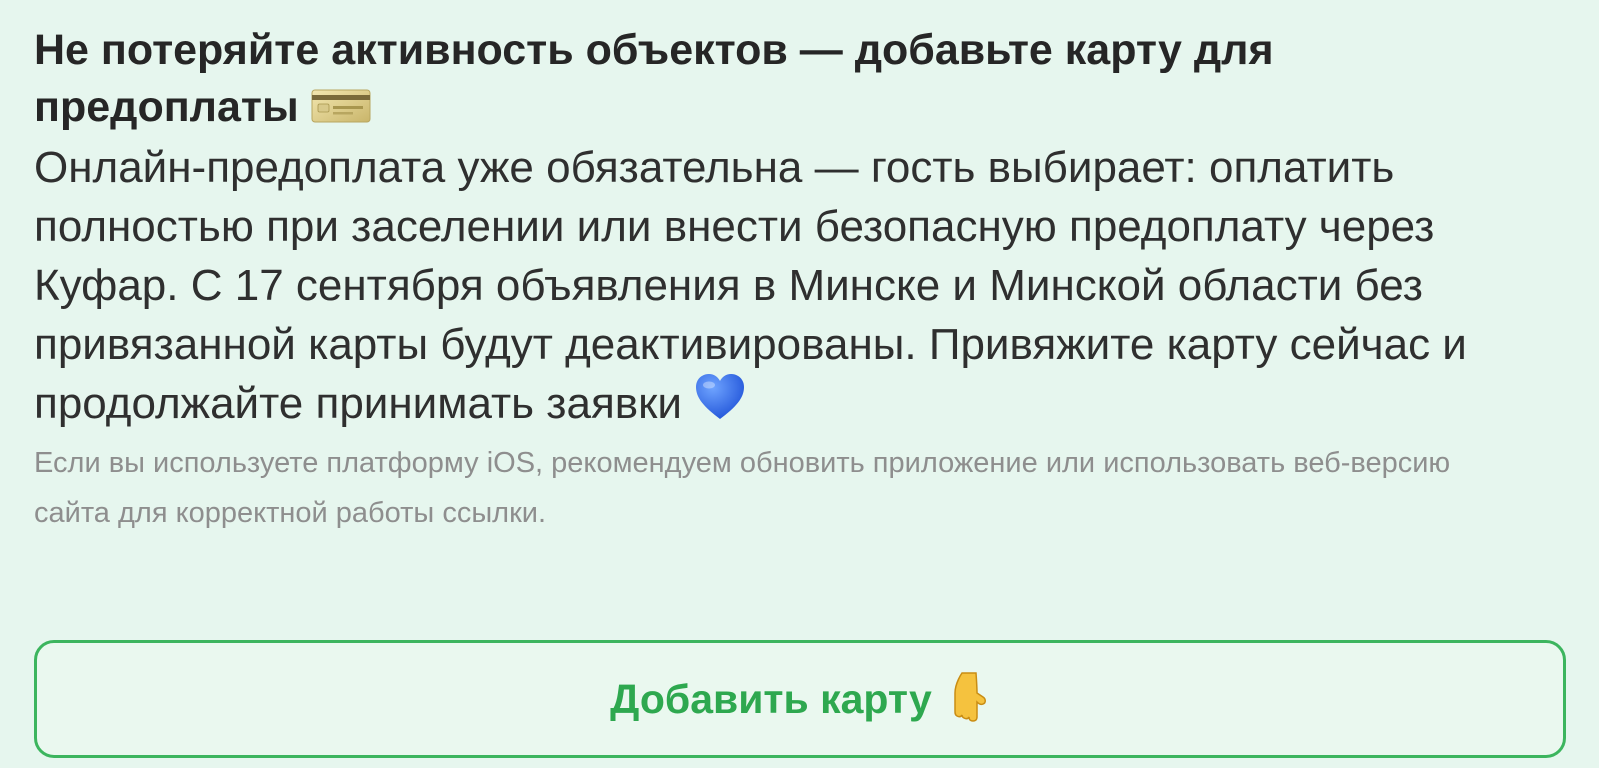 The image size is (1599, 768). I want to click on add-card-button: Добавить карту, so click(800, 699).